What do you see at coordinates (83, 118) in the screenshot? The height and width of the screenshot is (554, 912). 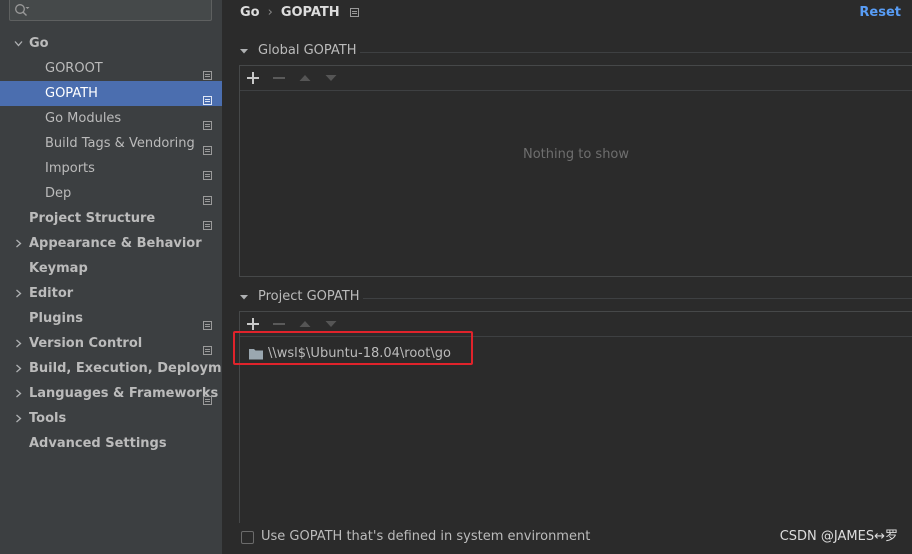 I see `sidebar-item-label: Go Modules` at bounding box center [83, 118].